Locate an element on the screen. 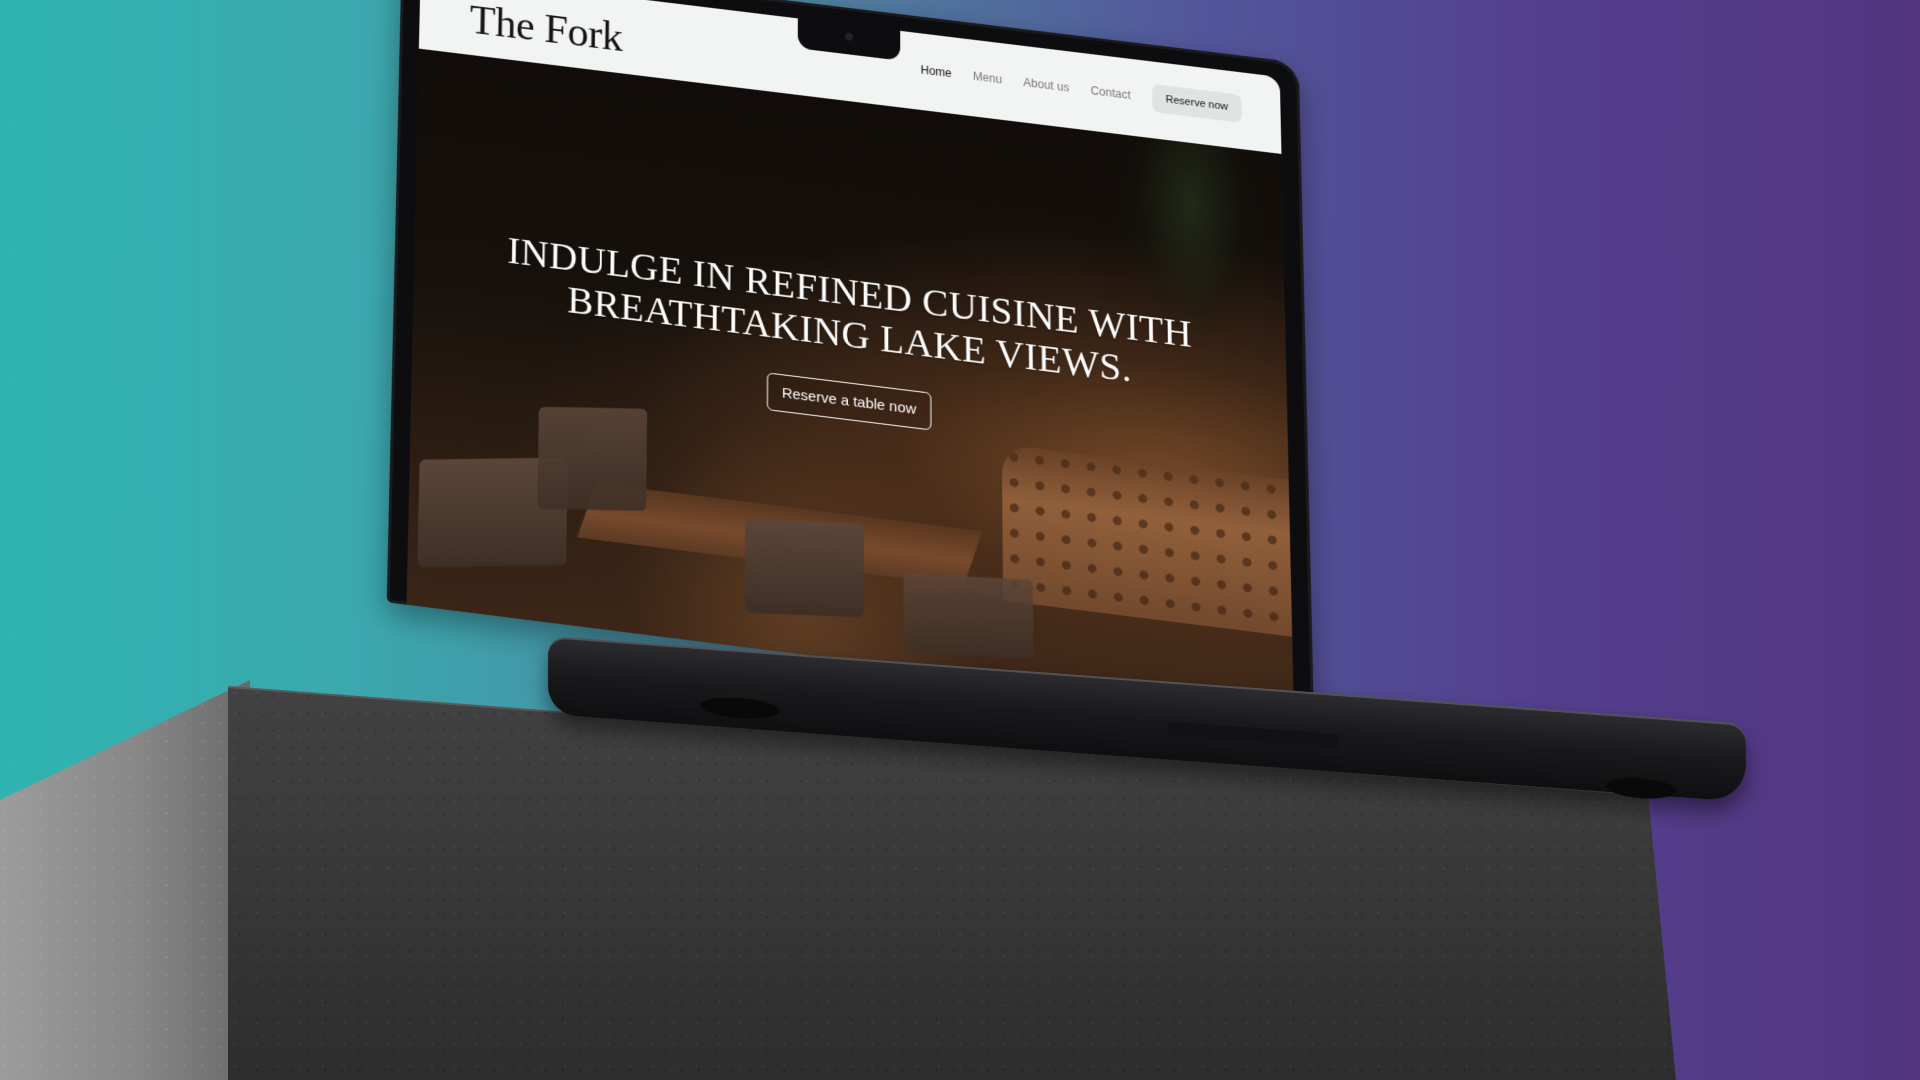  reserve-table-button: Reserve a table now is located at coordinates (849, 401).